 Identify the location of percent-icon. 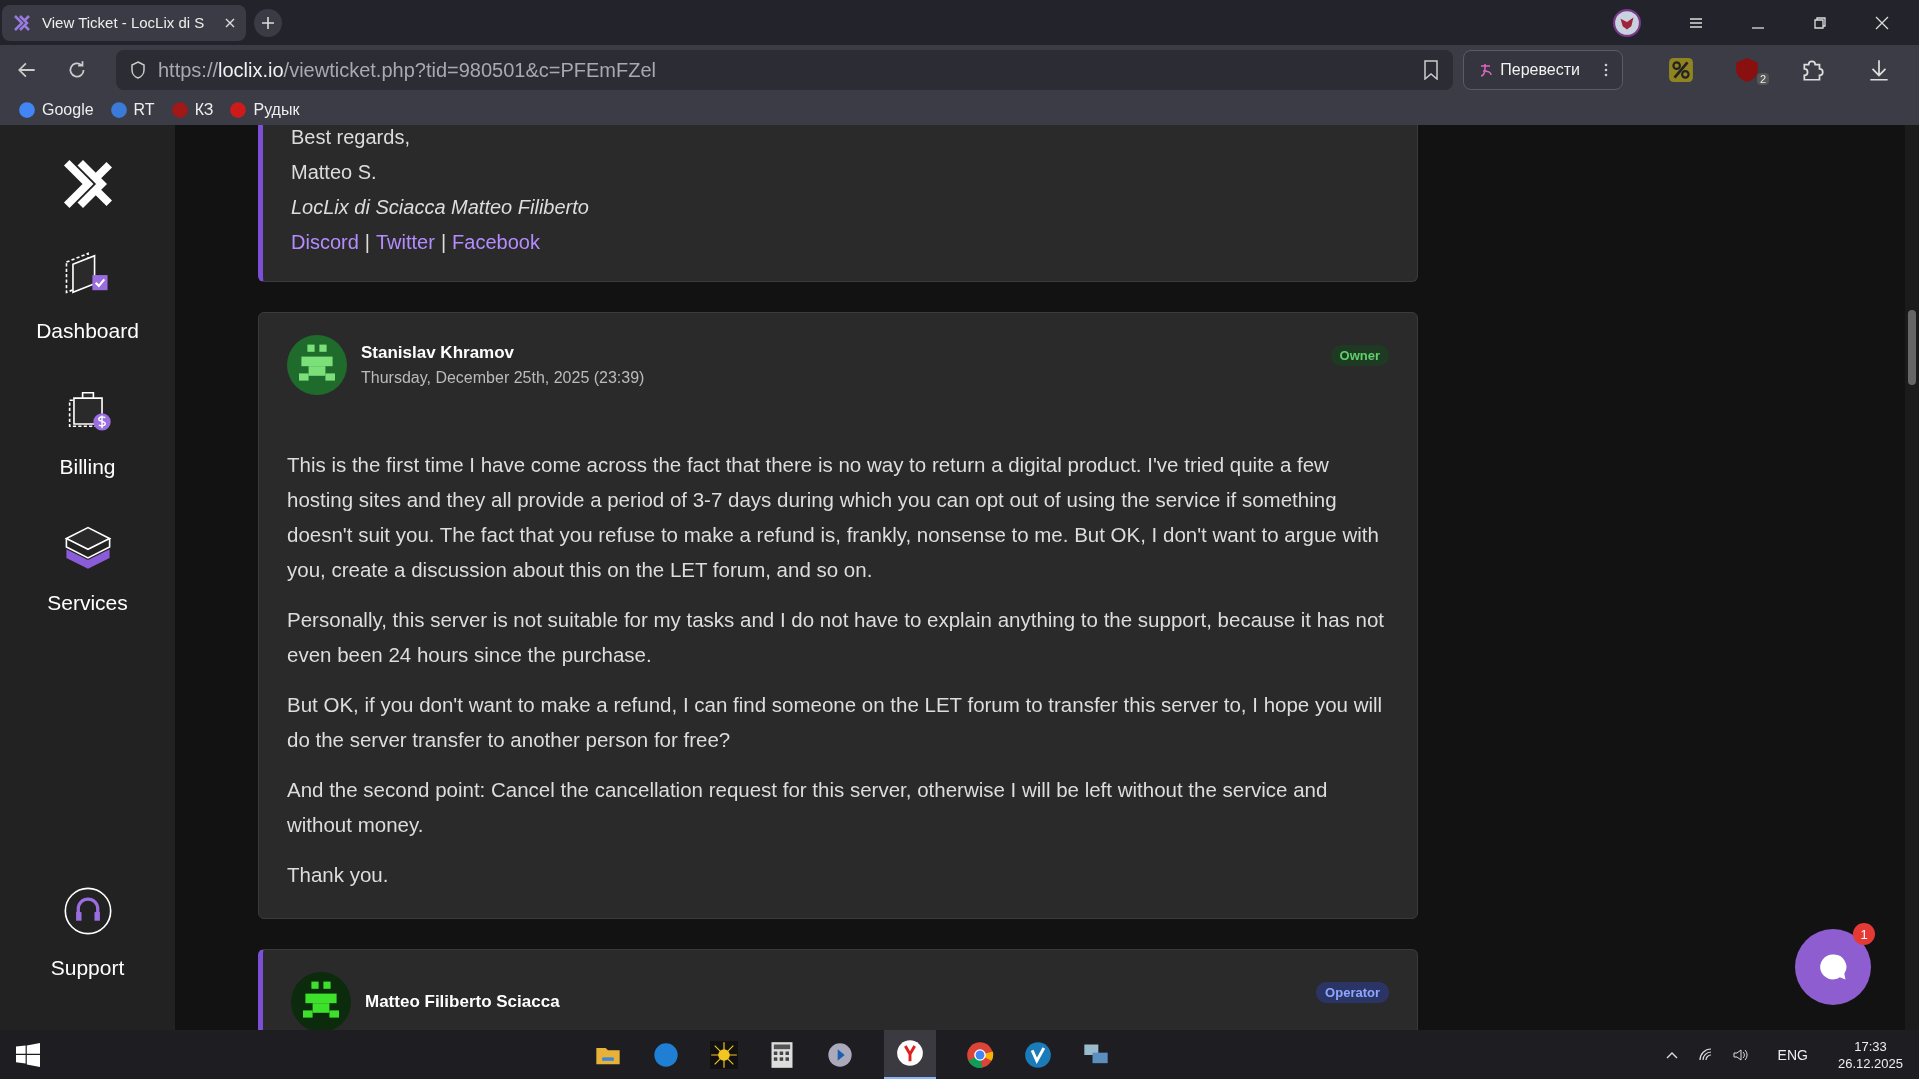
(1681, 70).